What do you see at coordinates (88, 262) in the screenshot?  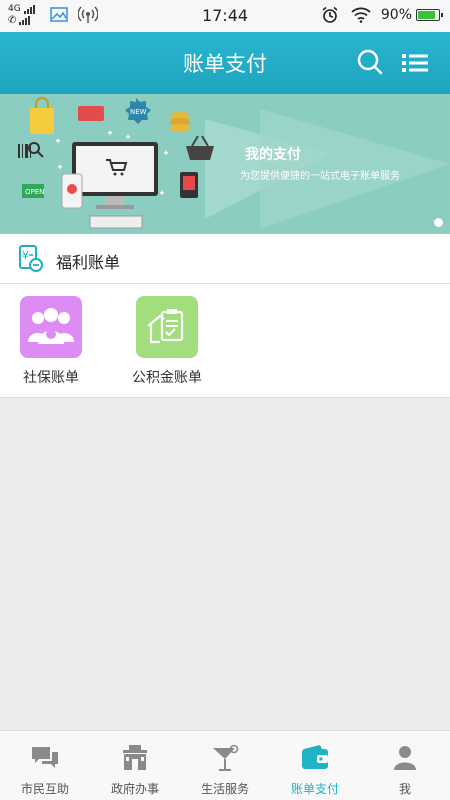 I see `section-title: 福利账单` at bounding box center [88, 262].